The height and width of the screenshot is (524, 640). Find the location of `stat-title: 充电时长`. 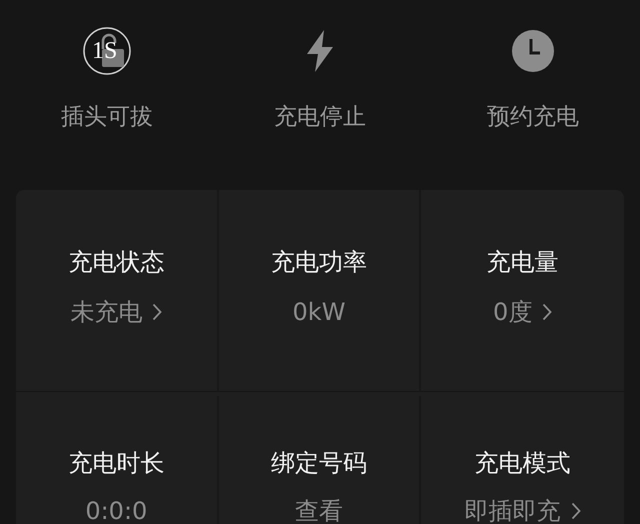

stat-title: 充电时长 is located at coordinates (116, 463).